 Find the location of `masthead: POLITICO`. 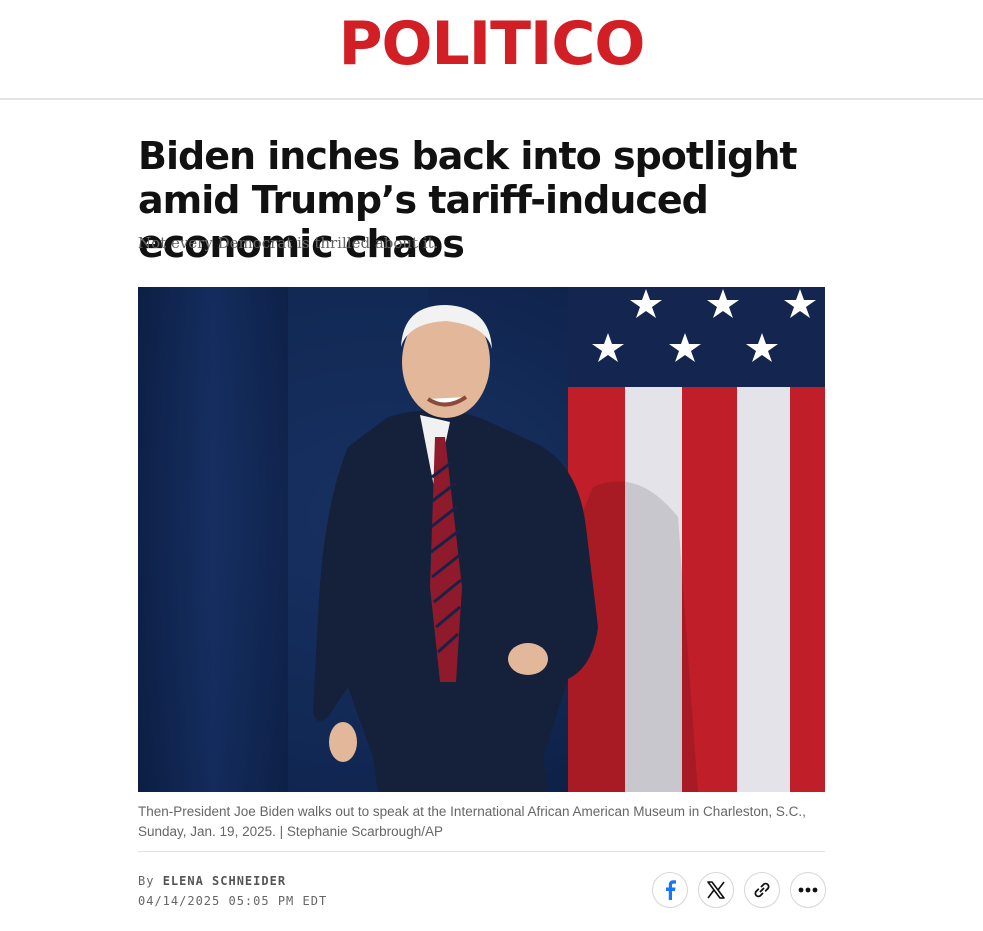

masthead: POLITICO is located at coordinates (491, 50).